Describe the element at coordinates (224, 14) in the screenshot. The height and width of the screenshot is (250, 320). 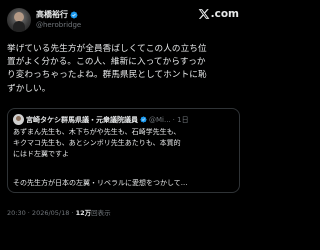
I see `x-logo-text: .com` at that location.